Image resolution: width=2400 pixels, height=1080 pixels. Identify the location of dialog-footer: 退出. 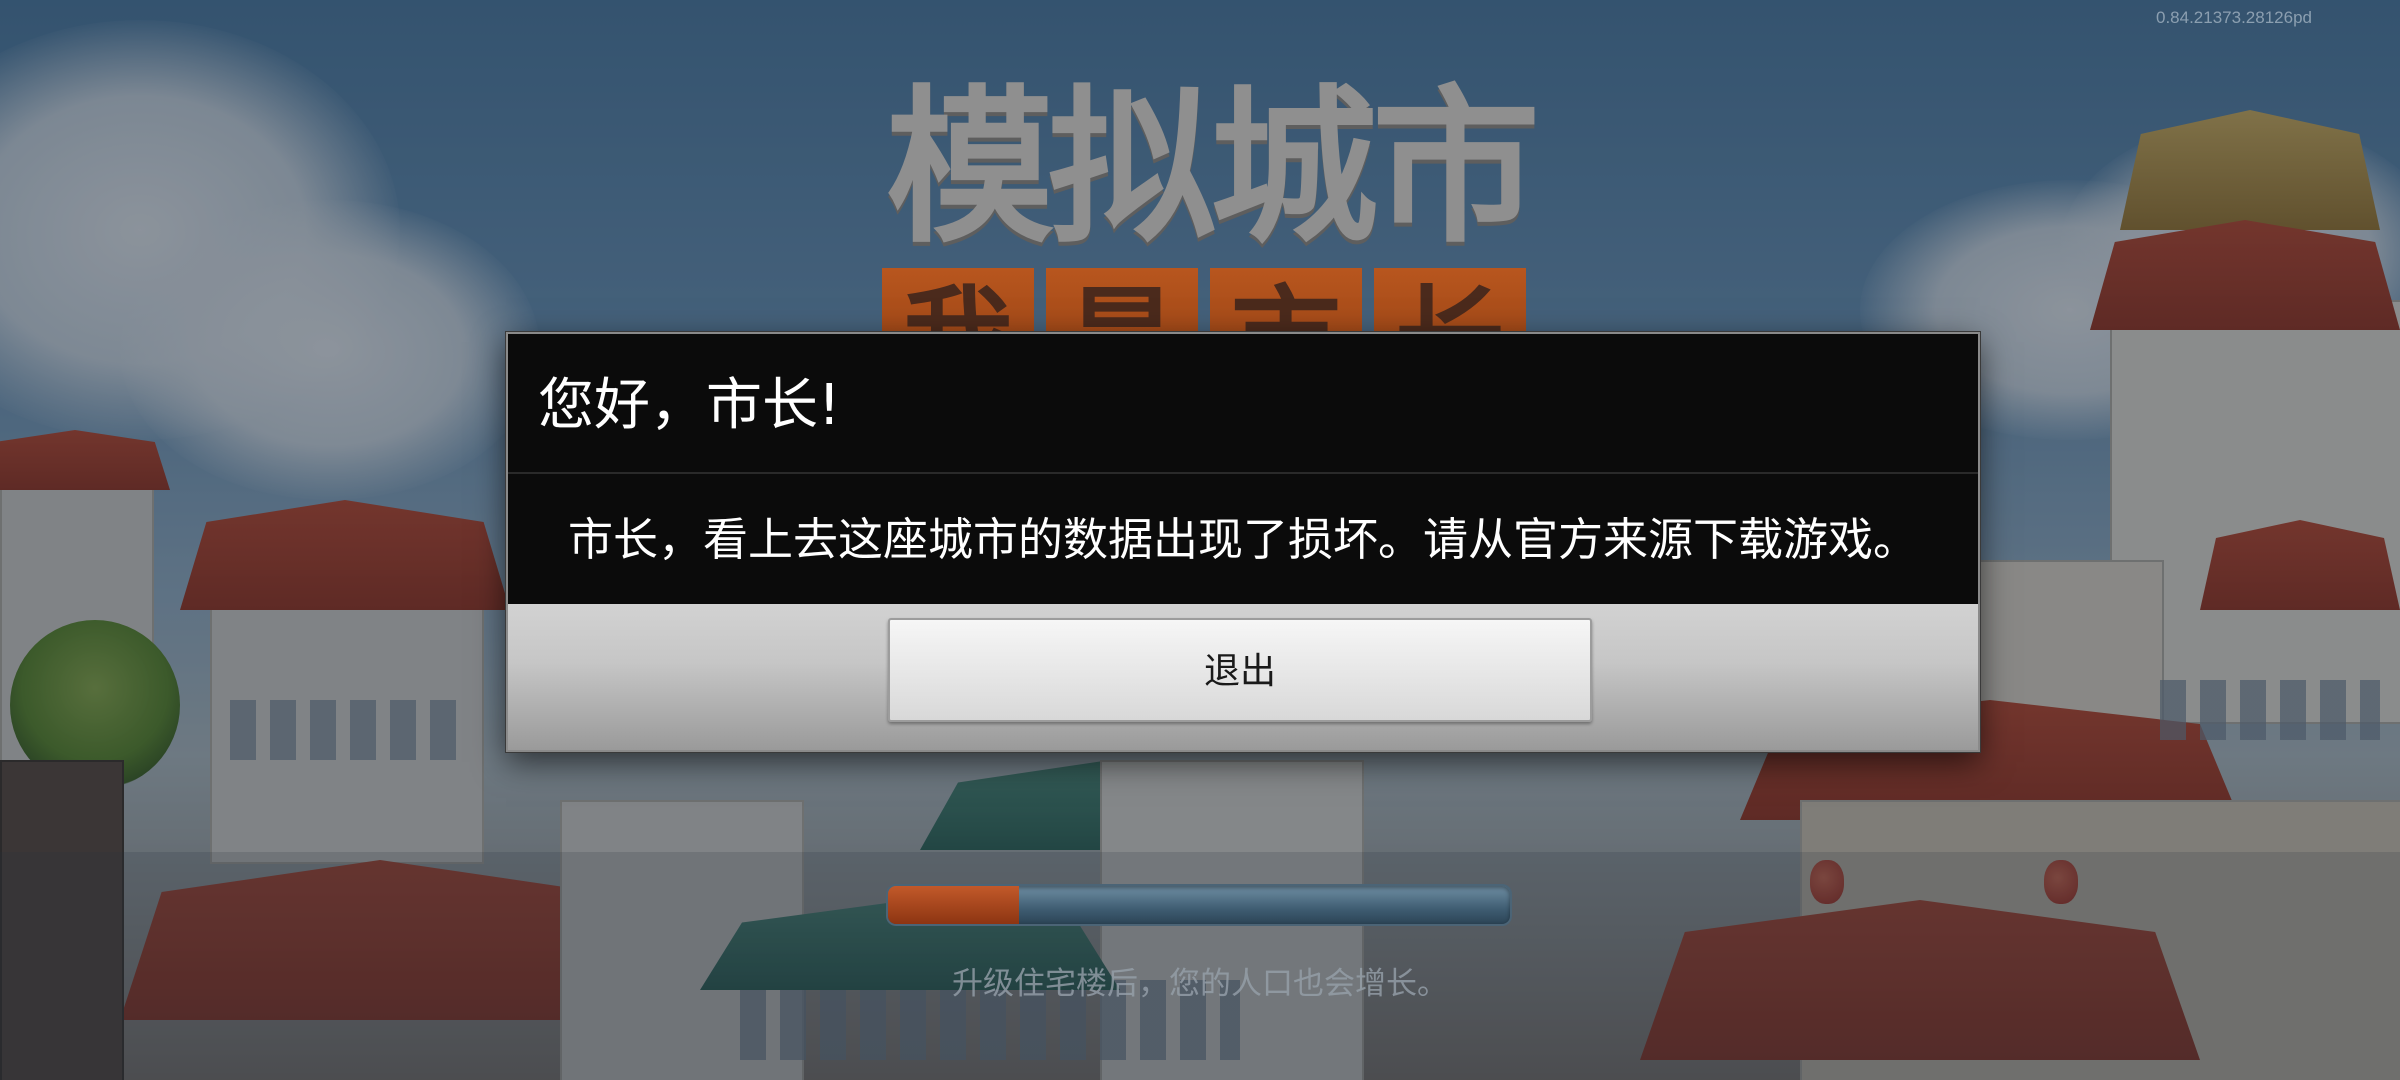
(1243, 677).